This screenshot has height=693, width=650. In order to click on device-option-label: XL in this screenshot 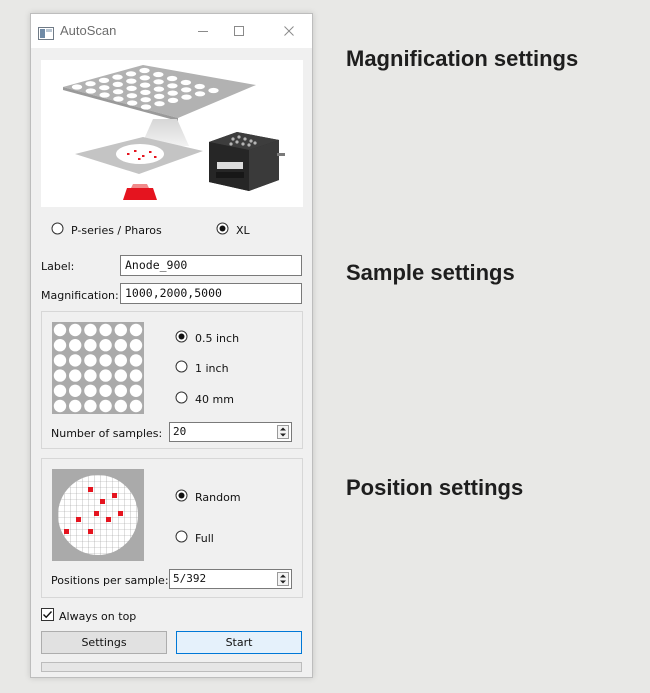, I will do `click(243, 230)`.